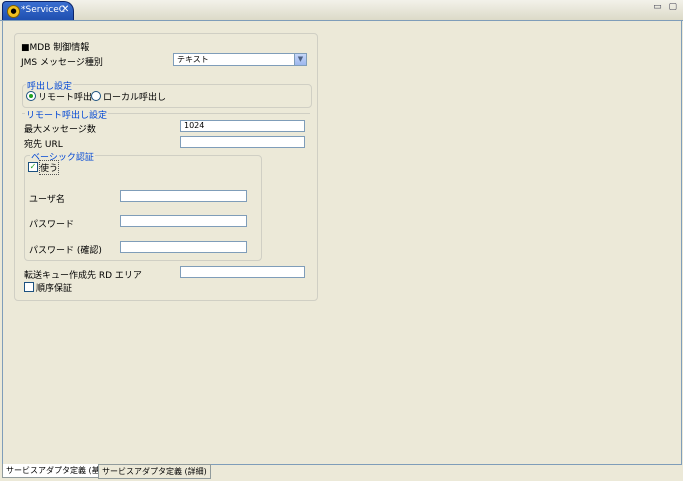 The height and width of the screenshot is (481, 683). What do you see at coordinates (242, 126) in the screenshot?
I see `max-message-input: 1024` at bounding box center [242, 126].